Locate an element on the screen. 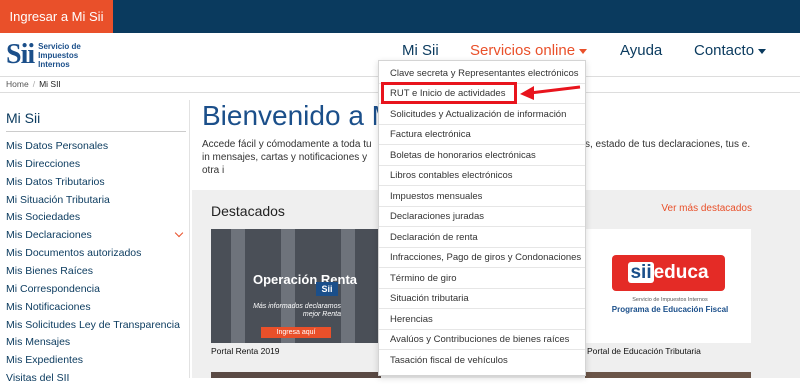  sidebar-item: Mis Datos Personales is located at coordinates (96, 146).